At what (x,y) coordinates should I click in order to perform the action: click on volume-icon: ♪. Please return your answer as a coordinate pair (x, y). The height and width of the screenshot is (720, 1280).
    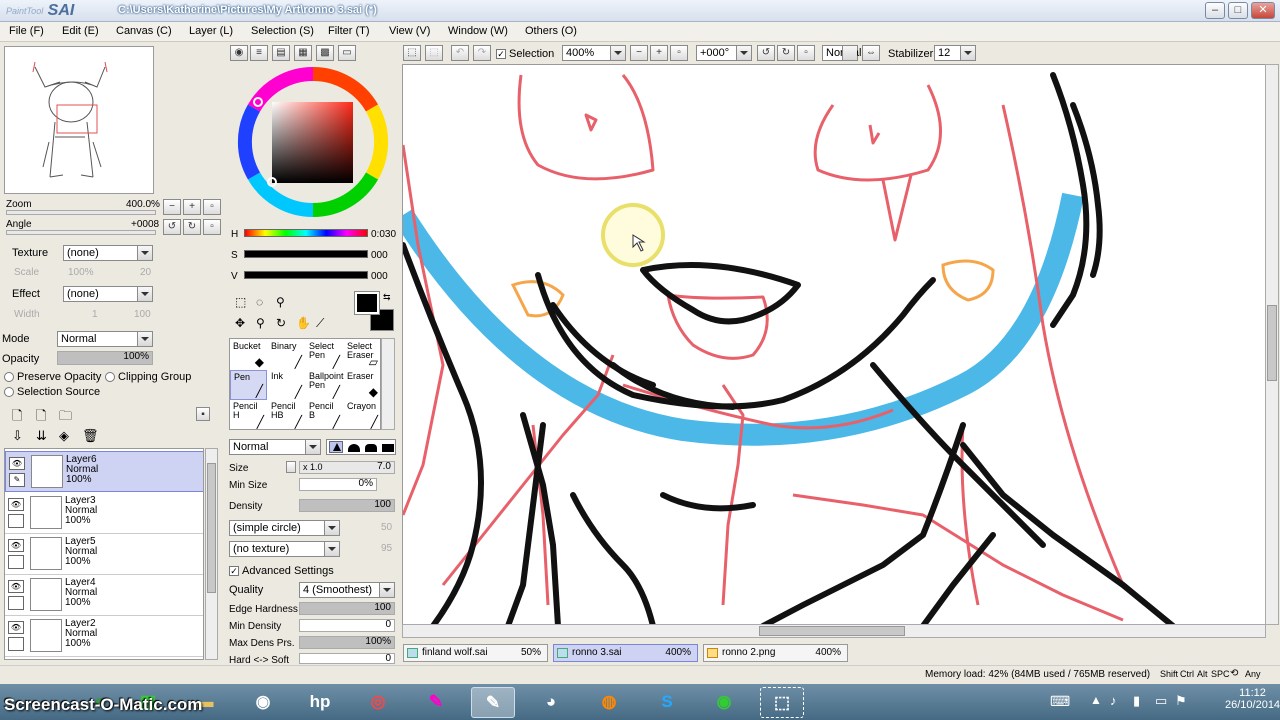
    Looking at the image, I should click on (1113, 700).